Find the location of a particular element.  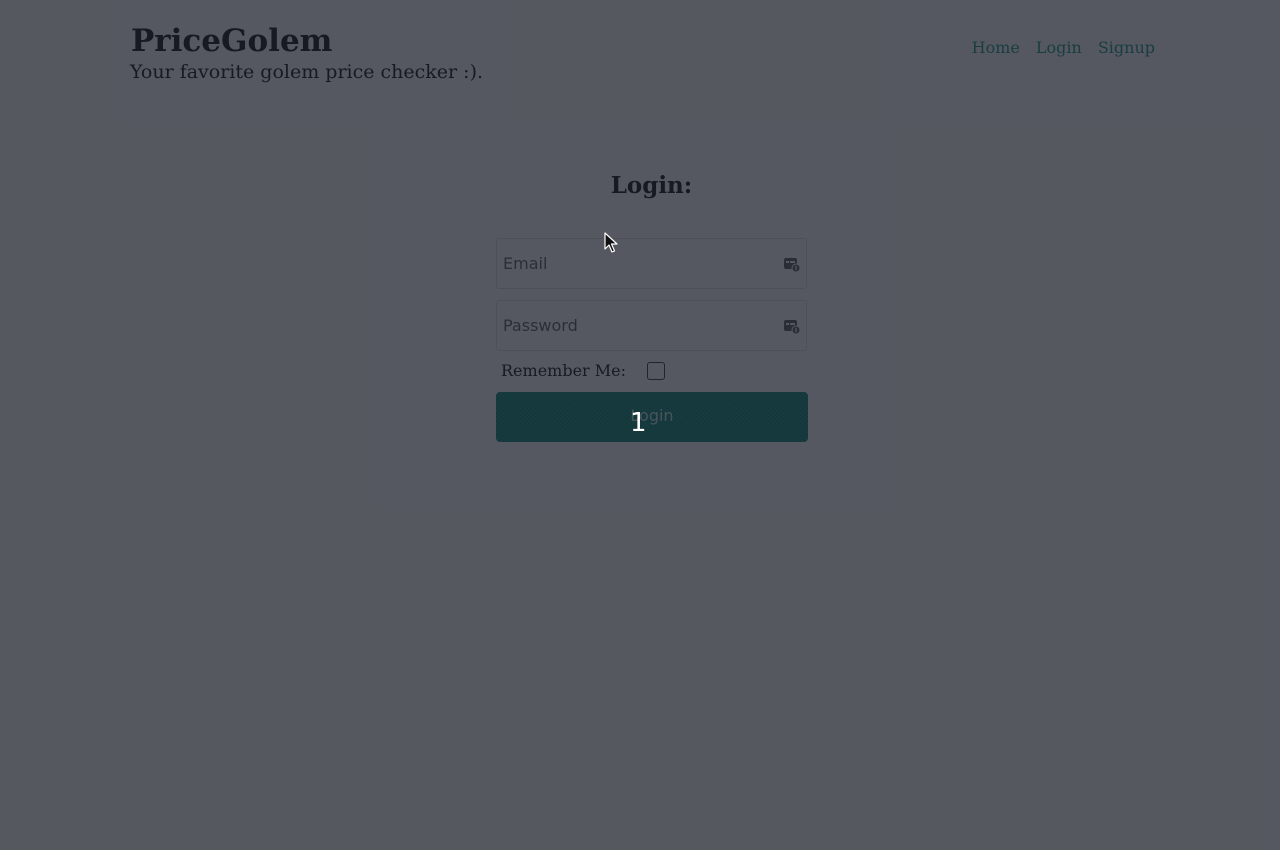

login-form: Remember Me: Login is located at coordinates (651, 340).